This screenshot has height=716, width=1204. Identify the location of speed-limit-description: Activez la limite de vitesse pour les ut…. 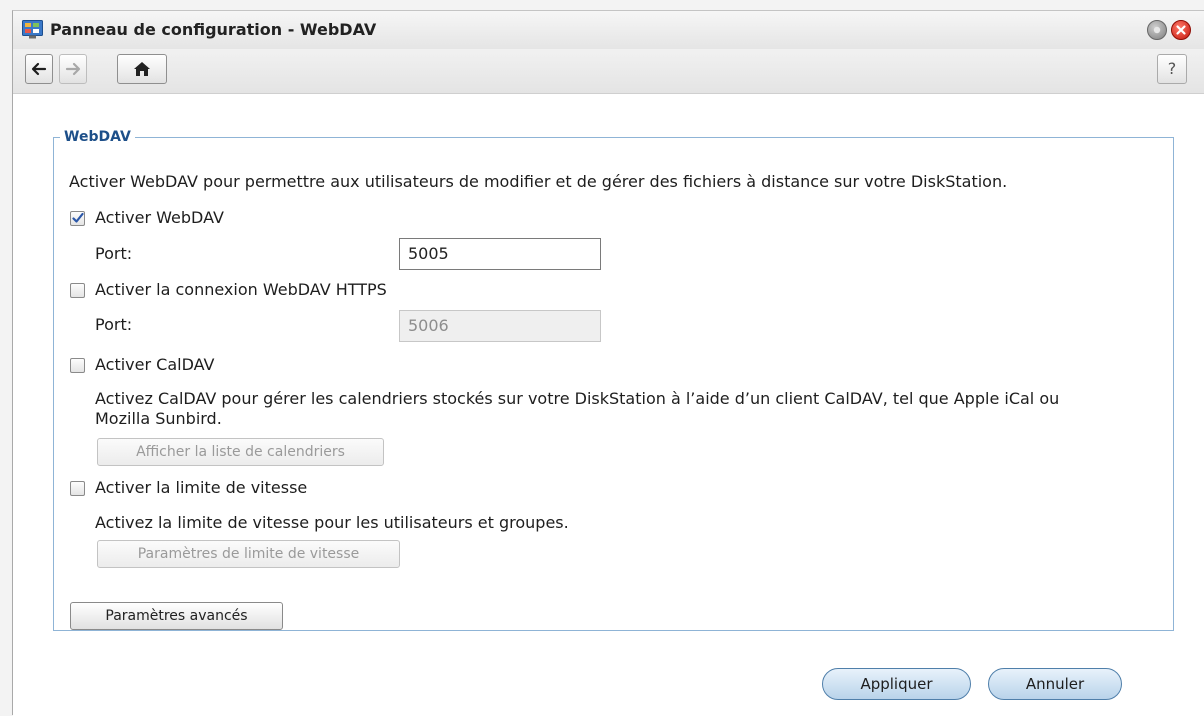
(332, 522).